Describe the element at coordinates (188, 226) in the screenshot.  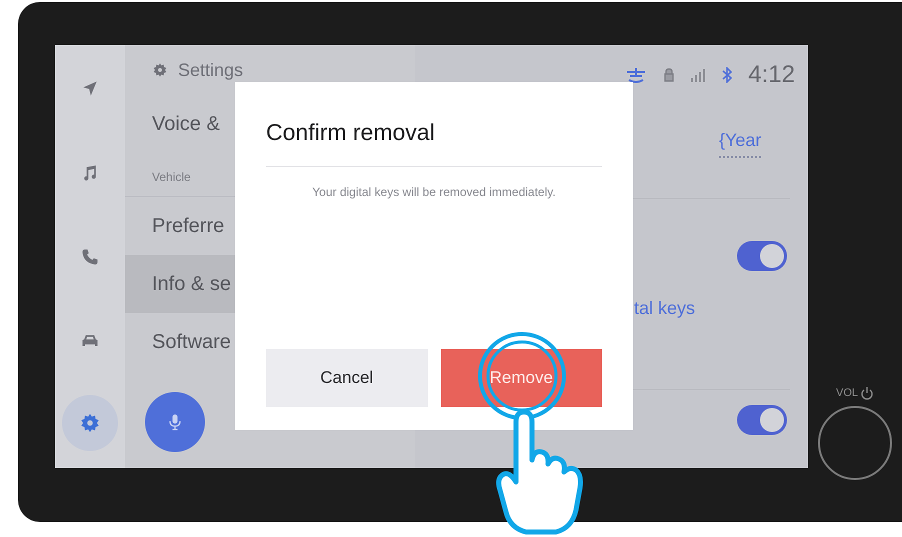
I see `item-label: Preferre` at that location.